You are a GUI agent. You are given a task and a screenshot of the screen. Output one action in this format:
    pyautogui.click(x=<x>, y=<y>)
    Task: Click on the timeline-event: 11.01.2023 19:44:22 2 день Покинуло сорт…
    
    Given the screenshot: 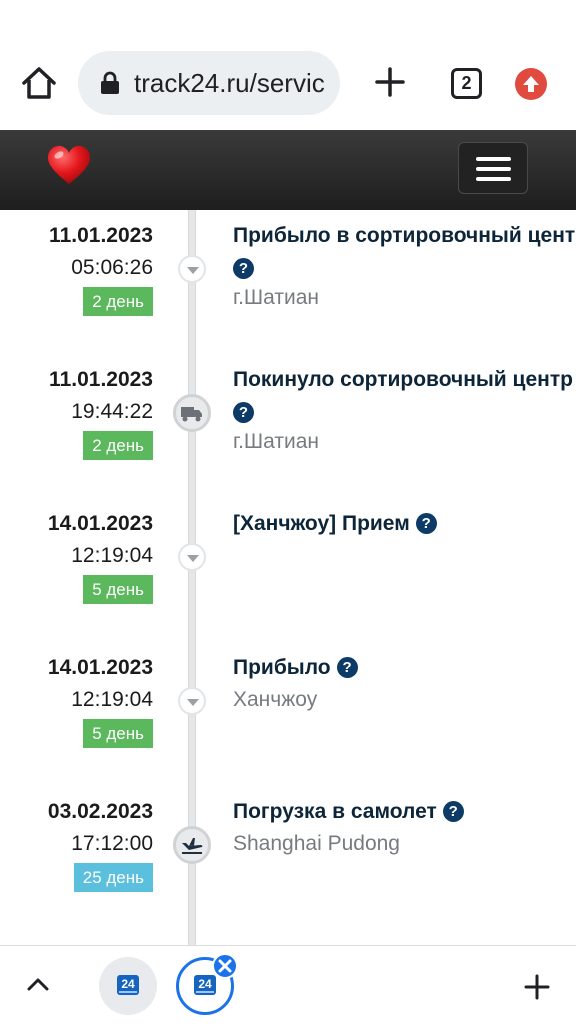 What is the action you would take?
    pyautogui.click(x=288, y=419)
    